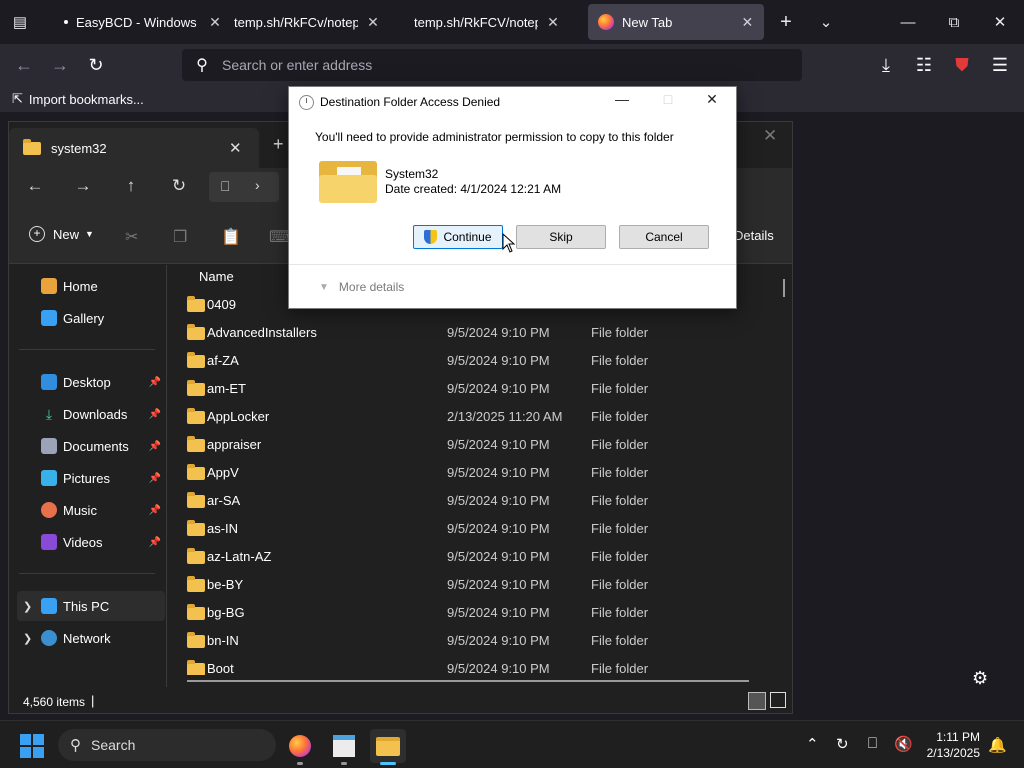 This screenshot has height=768, width=1024. Describe the element at coordinates (468, 681) in the screenshot. I see `horizontal-scrollbar` at that location.